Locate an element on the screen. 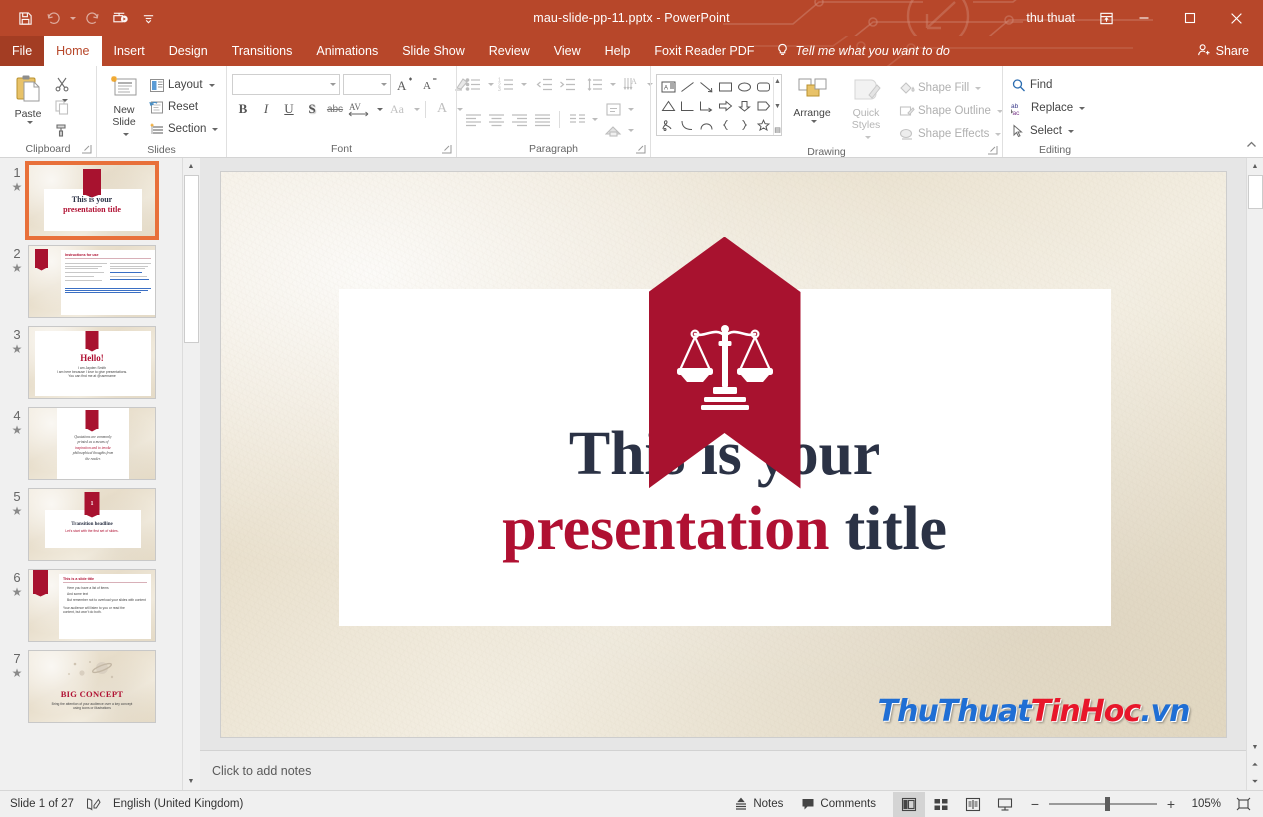  notes-button: Notes is located at coordinates (758, 804).